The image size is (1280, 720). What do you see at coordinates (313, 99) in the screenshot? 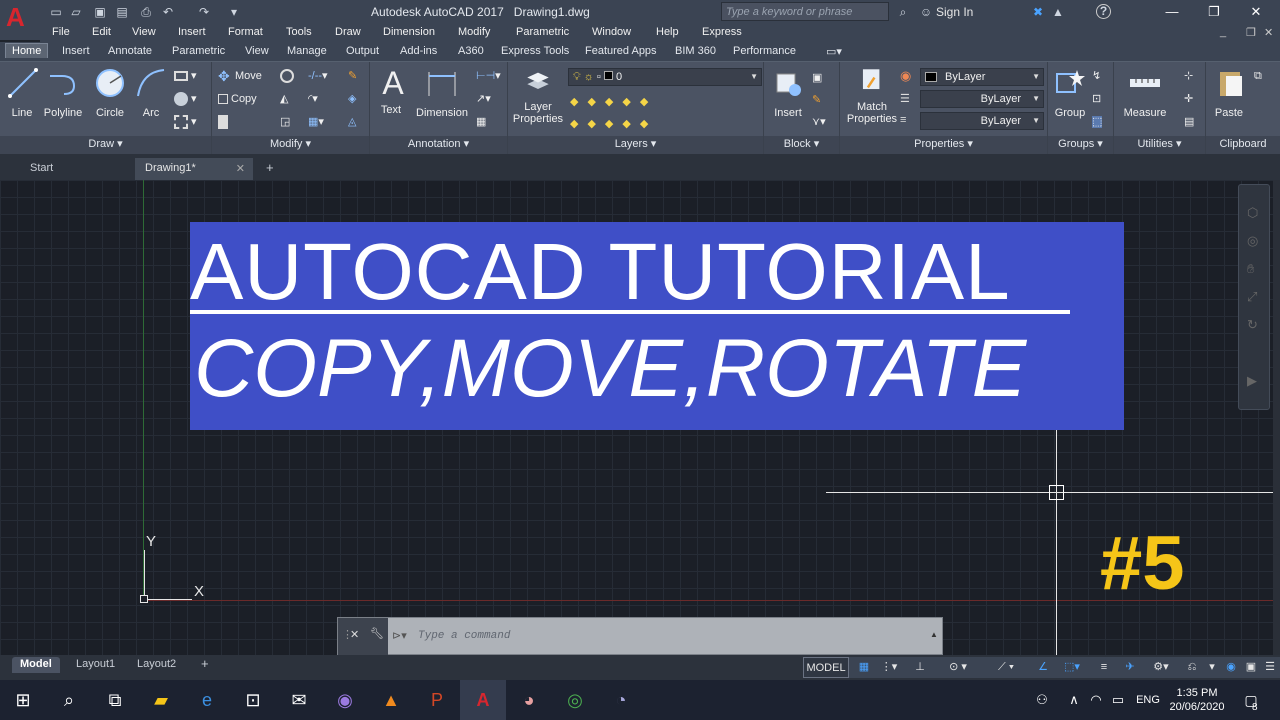
I see `fillet-button: ◜▾` at bounding box center [313, 99].